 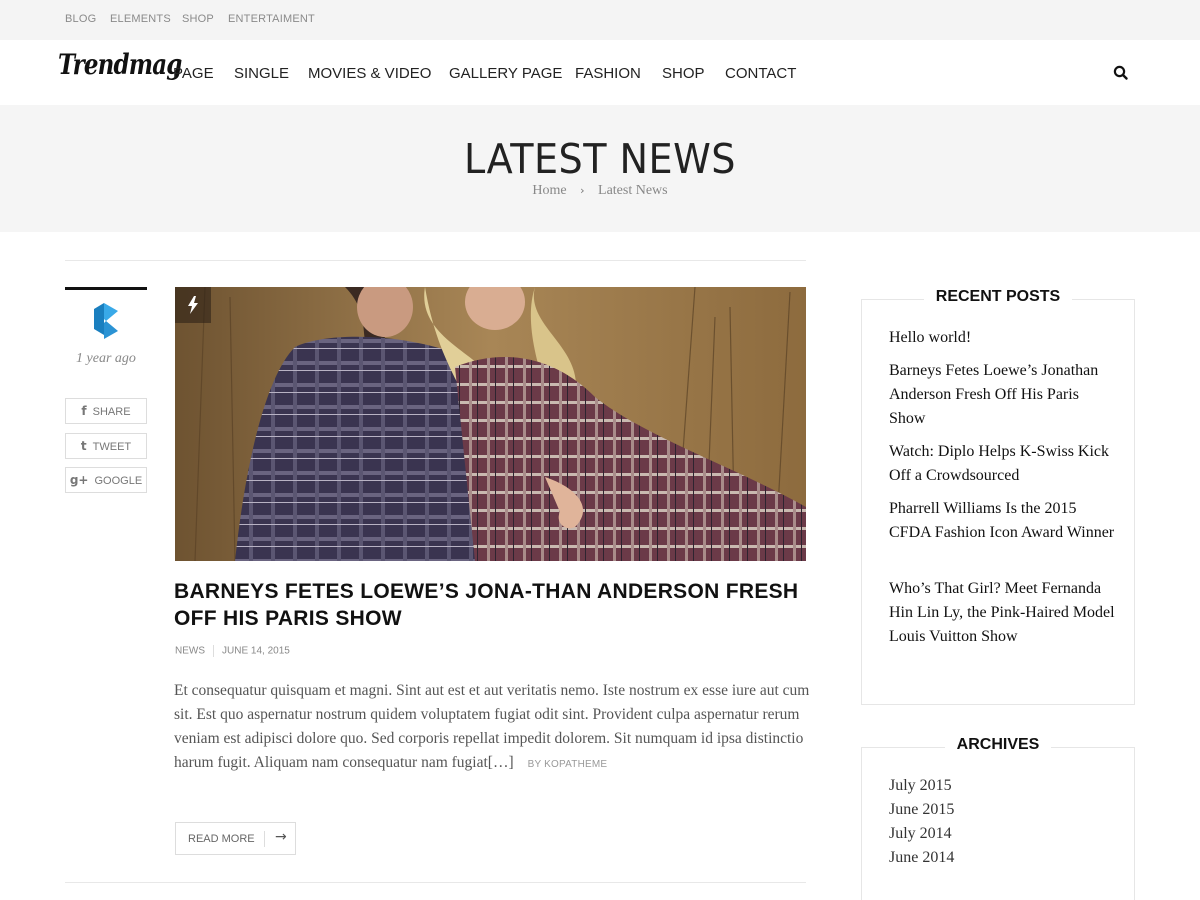 What do you see at coordinates (760, 73) in the screenshot?
I see `nav-item-contact: CONTACT` at bounding box center [760, 73].